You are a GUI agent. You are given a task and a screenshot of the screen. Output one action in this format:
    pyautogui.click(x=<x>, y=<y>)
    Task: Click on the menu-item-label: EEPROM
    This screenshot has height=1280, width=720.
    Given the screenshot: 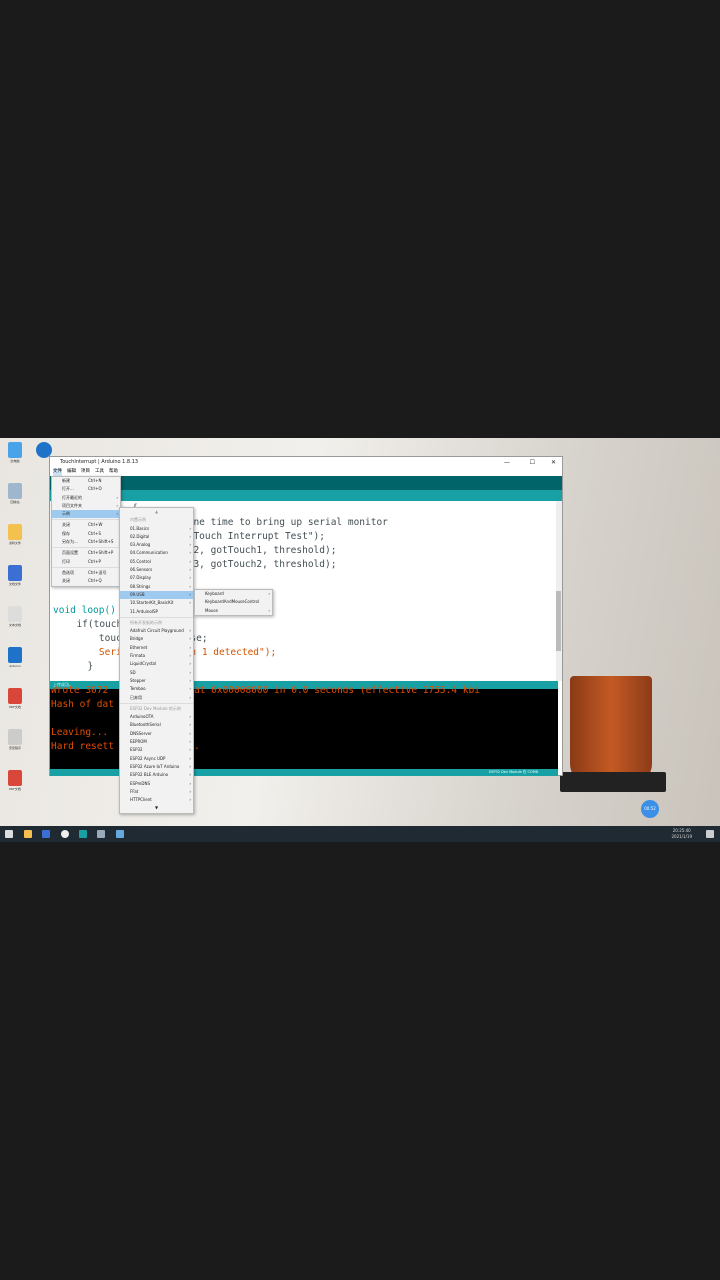 What is the action you would take?
    pyautogui.click(x=138, y=742)
    